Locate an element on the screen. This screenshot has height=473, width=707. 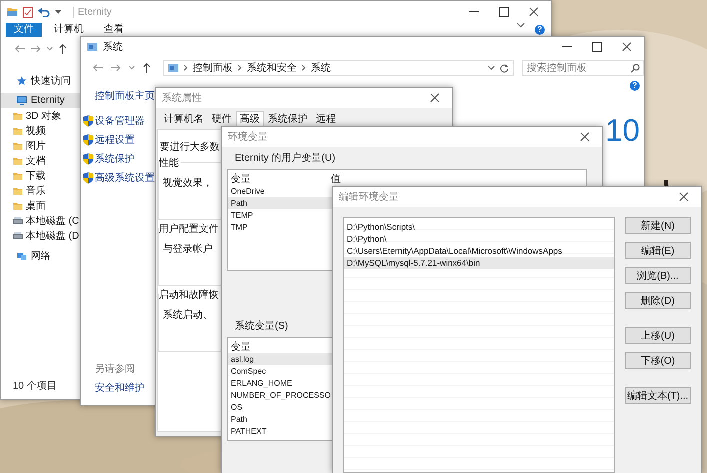
dialog-button: 上移(U) is located at coordinates (658, 335).